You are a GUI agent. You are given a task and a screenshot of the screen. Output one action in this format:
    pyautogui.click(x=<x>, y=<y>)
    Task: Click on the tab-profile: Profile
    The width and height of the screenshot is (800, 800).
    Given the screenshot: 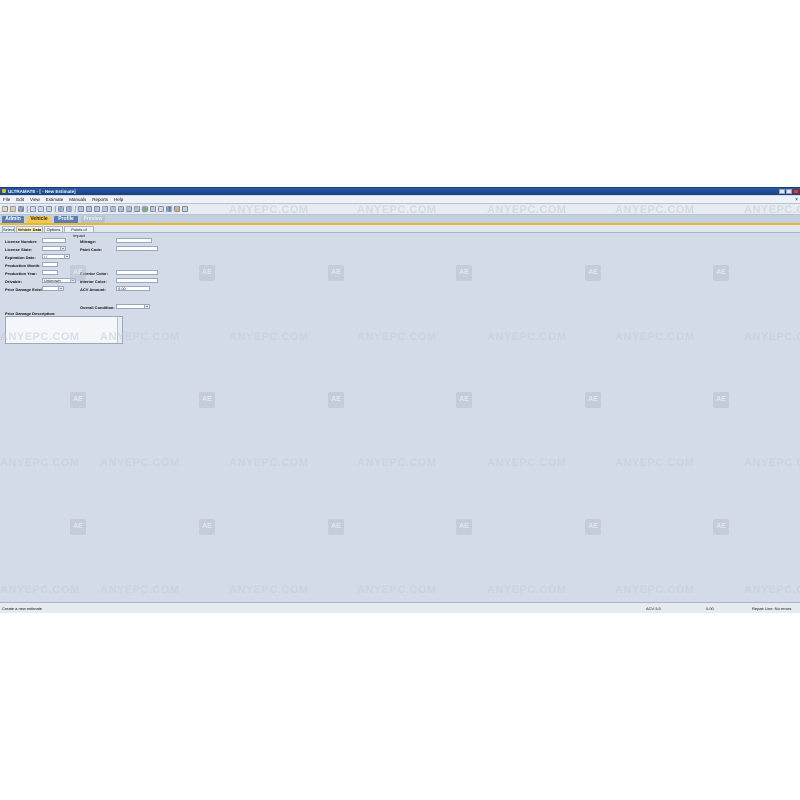 What is the action you would take?
    pyautogui.click(x=66, y=219)
    